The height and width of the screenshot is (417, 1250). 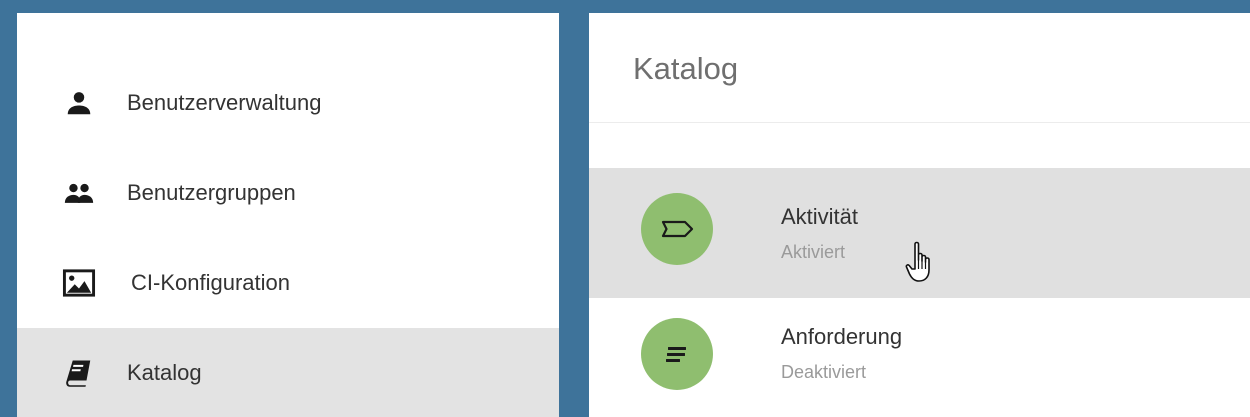 I want to click on catalog-item-status: Aktiviert, so click(x=813, y=252).